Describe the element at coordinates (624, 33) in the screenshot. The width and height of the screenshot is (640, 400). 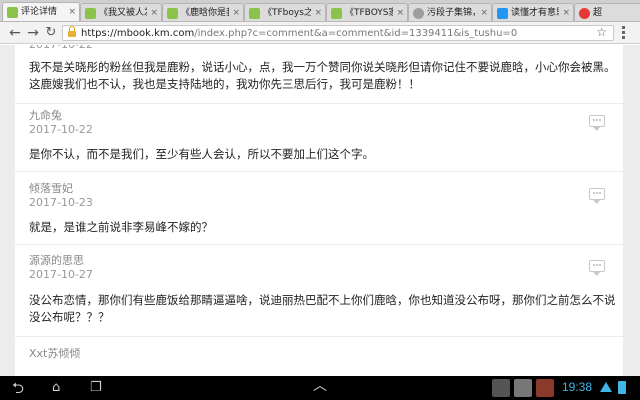
I see `overflow-menu-icon` at that location.